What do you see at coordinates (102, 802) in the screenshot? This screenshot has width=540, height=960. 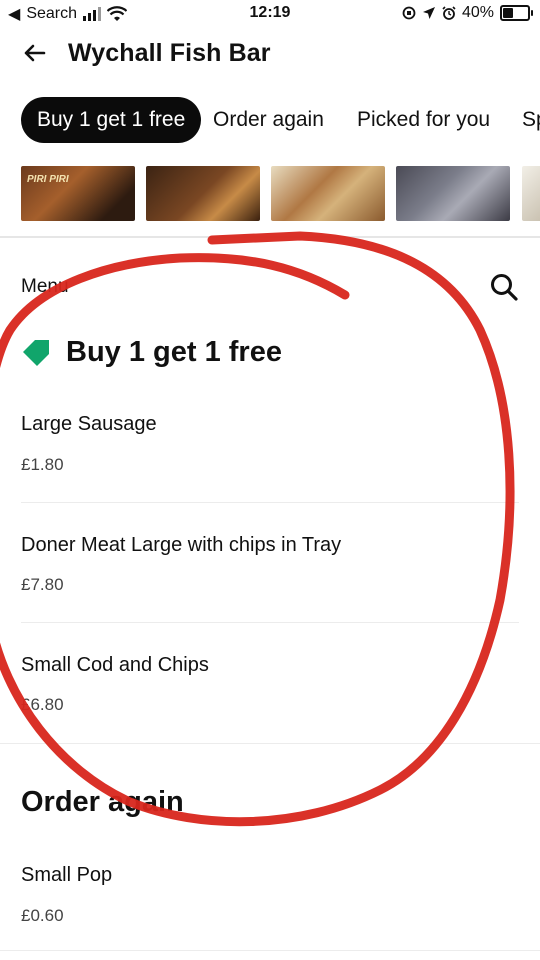 I see `section-title-order-again: Order again` at bounding box center [102, 802].